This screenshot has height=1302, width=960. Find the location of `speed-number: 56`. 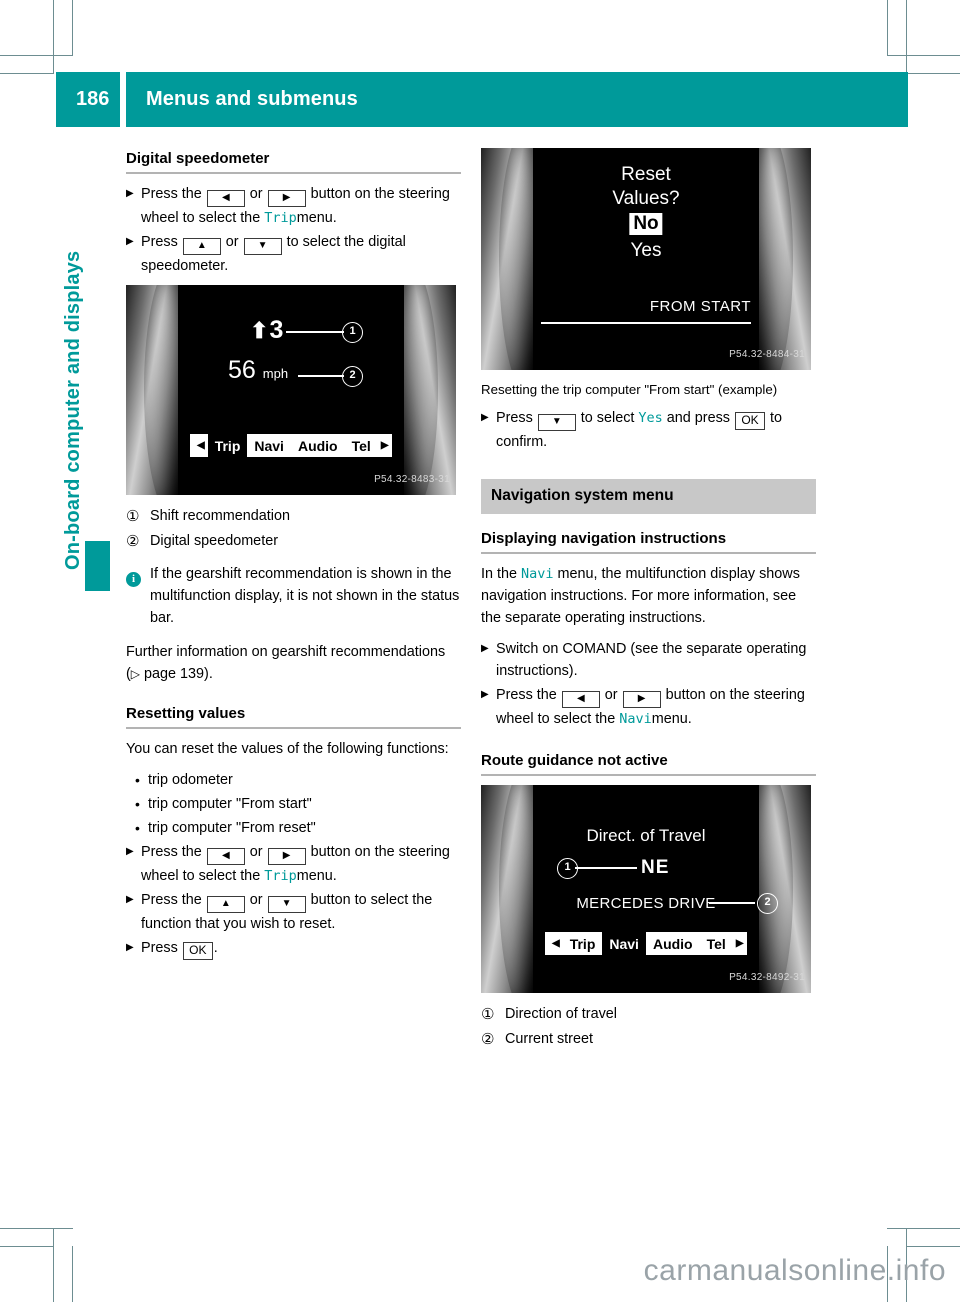

speed-number: 56 is located at coordinates (242, 370).